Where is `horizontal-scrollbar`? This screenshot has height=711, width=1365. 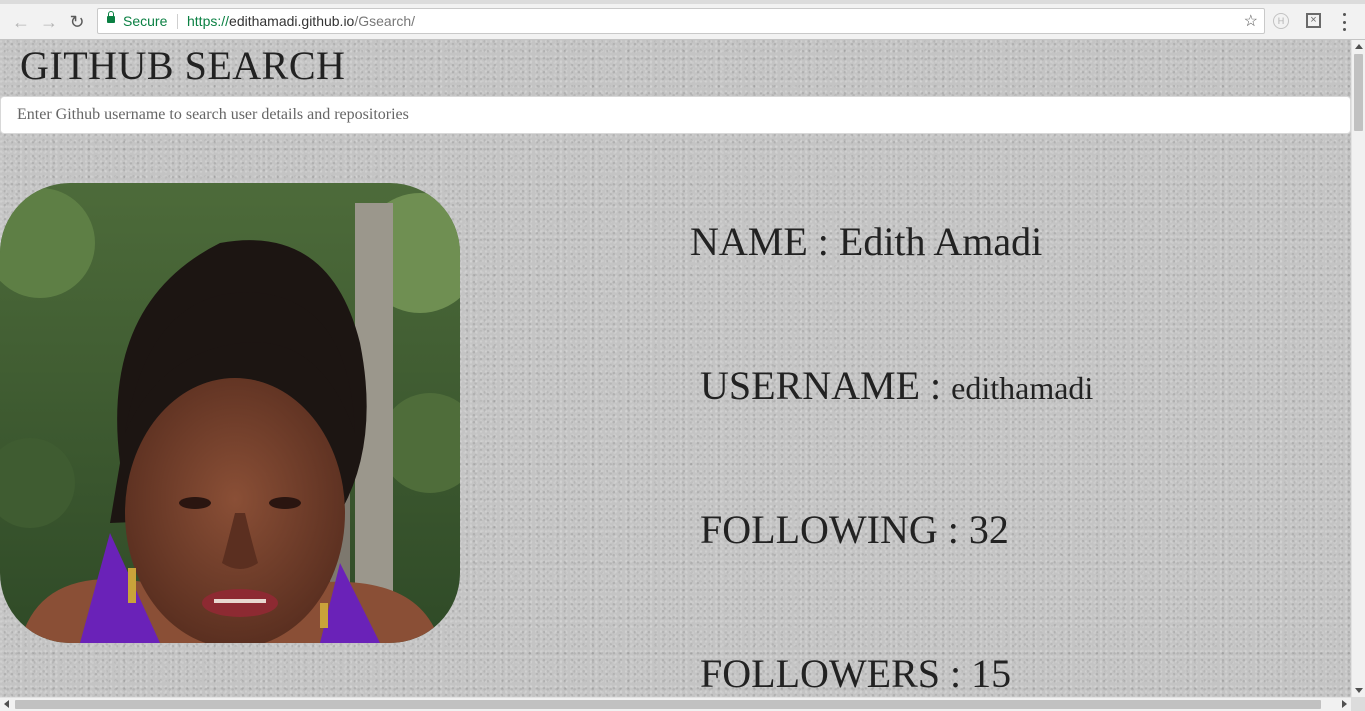 horizontal-scrollbar is located at coordinates (675, 704).